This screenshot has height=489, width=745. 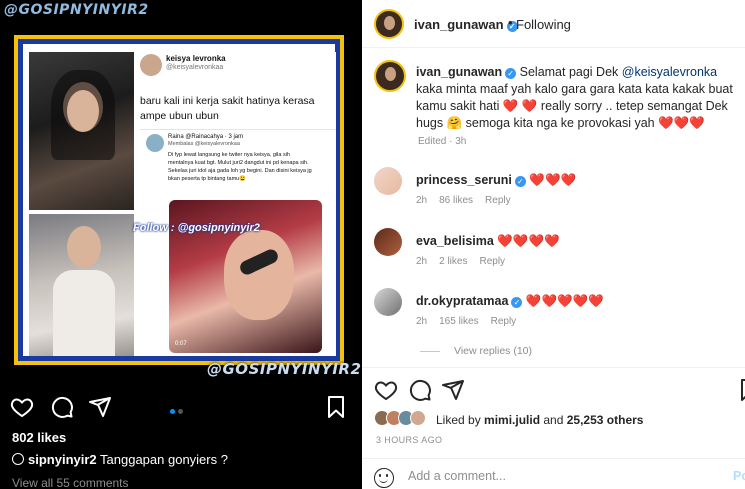 What do you see at coordinates (195, 67) in the screenshot?
I see `tweet-handle: @keisyalevronkaa` at bounding box center [195, 67].